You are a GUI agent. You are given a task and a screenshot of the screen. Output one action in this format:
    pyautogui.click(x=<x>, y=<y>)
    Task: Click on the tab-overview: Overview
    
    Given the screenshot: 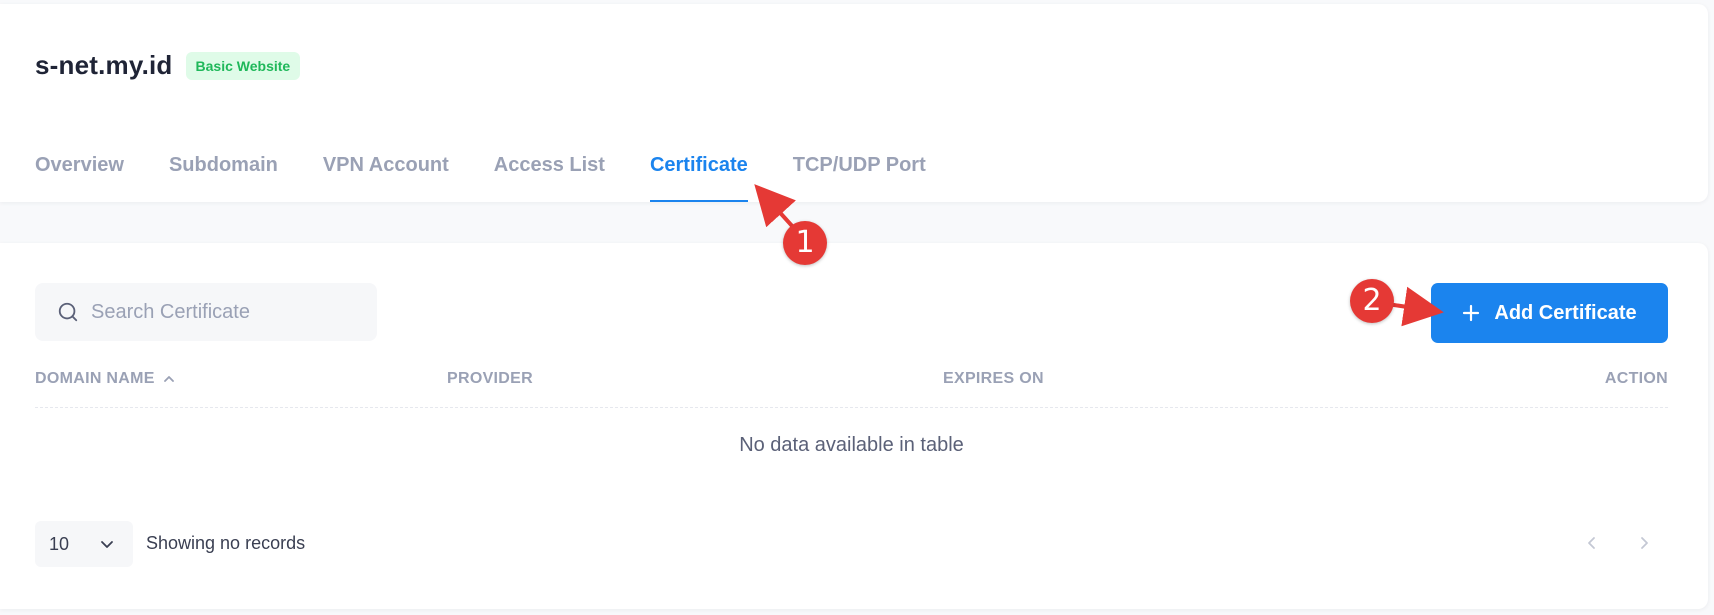 What is the action you would take?
    pyautogui.click(x=79, y=171)
    